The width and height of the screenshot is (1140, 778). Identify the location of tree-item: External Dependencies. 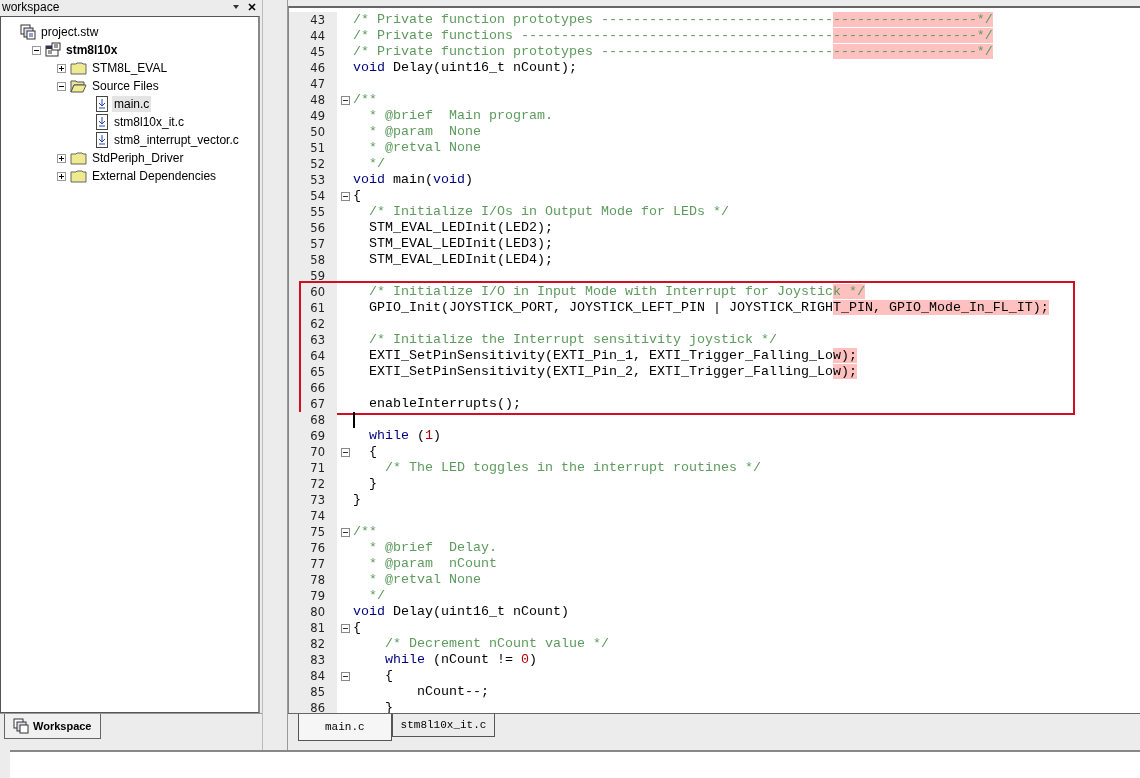
(154, 176).